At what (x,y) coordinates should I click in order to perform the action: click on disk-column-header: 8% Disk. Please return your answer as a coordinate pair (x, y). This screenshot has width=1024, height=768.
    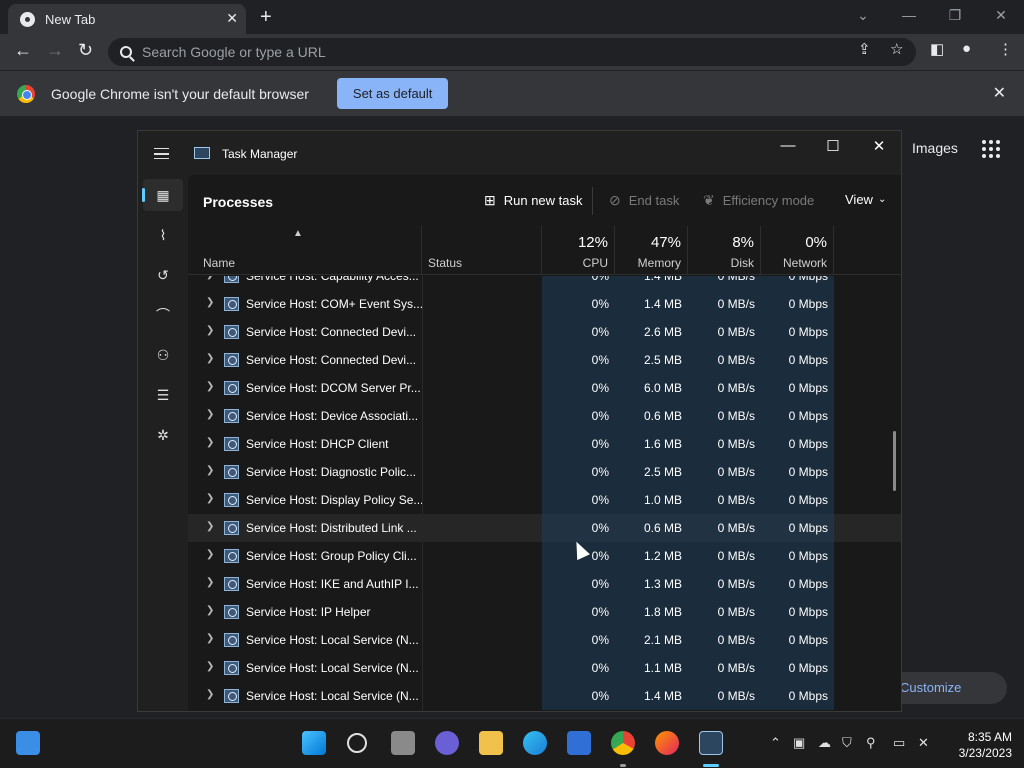
    Looking at the image, I should click on (724, 250).